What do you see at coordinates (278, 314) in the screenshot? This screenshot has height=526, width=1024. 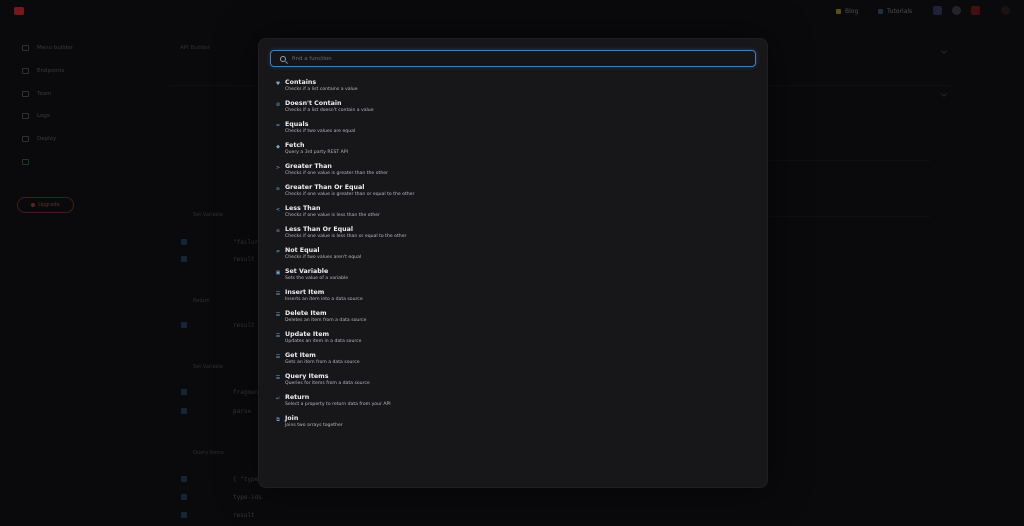 I see `delete-icon: ☰` at bounding box center [278, 314].